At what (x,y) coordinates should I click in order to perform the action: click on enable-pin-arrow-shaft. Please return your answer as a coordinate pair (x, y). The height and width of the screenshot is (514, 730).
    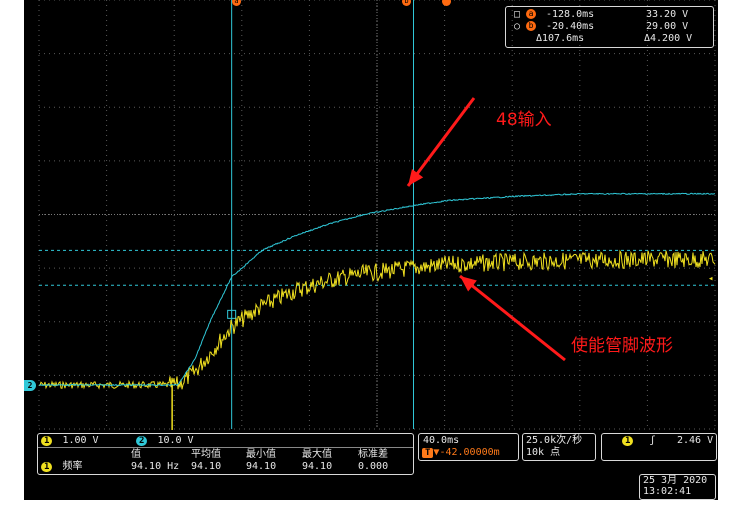
    Looking at the image, I should click on (512, 318).